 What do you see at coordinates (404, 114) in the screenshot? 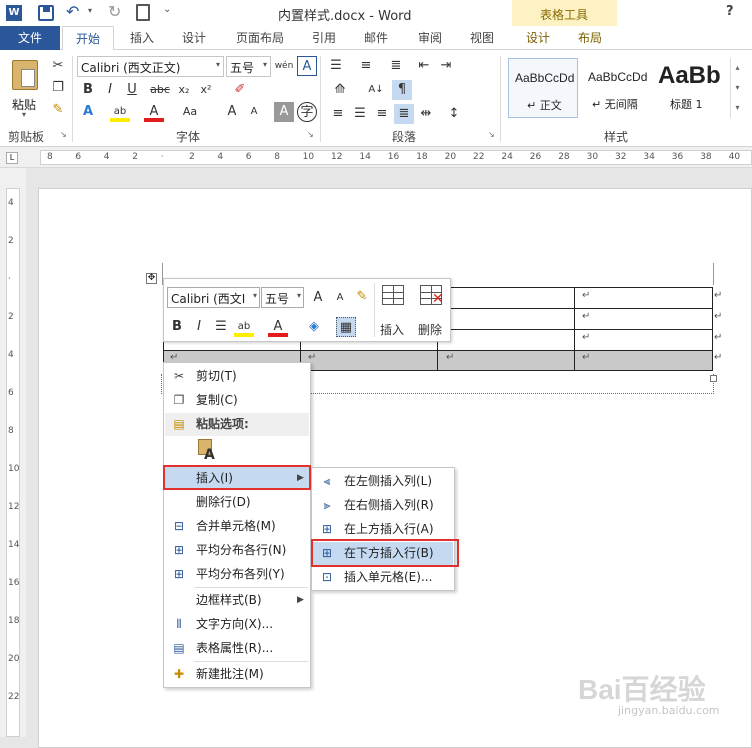
I see `justify-icon: ≣` at bounding box center [404, 114].